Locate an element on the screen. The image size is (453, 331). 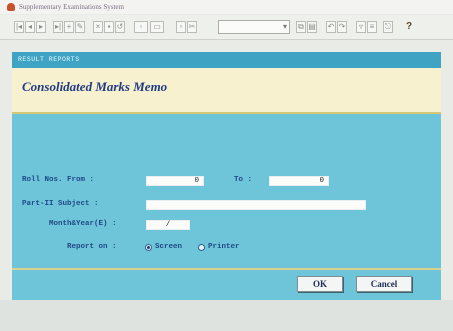
paste-icon: ▤ is located at coordinates (312, 27).